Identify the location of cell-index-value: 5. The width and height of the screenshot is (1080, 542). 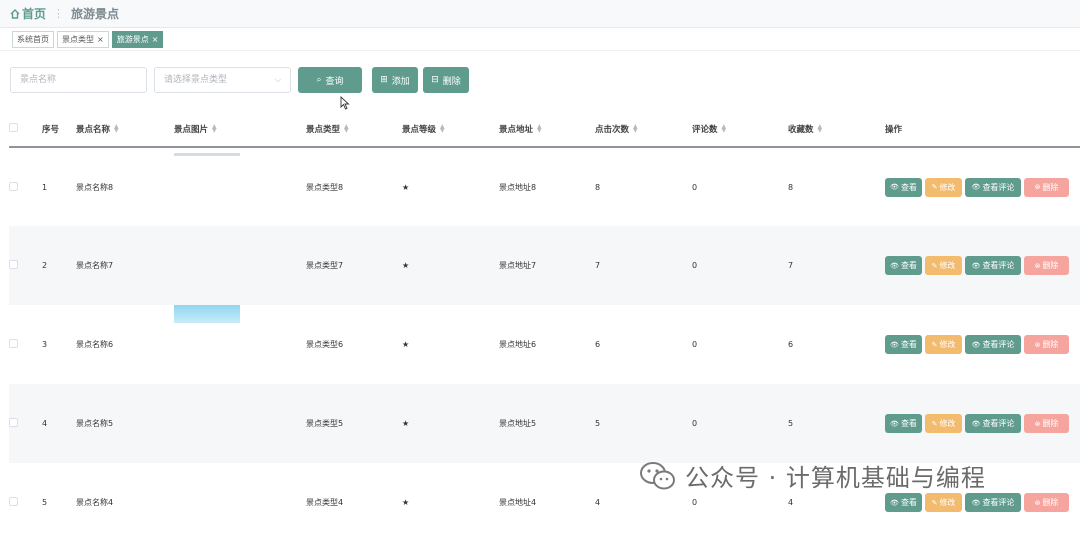
(45, 502).